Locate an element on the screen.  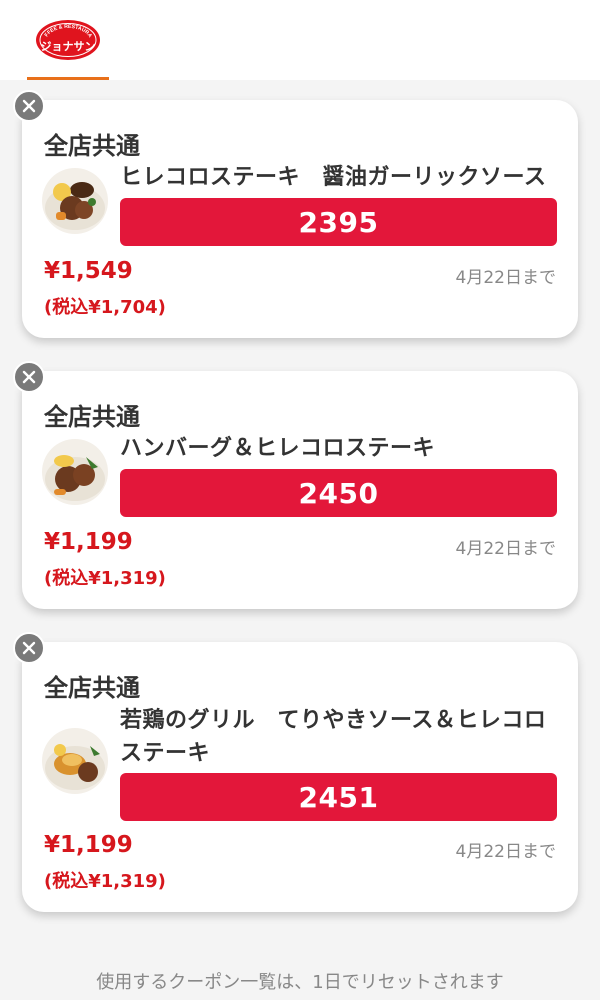
reset-note: 使用するクーポン一覧は、1日でリセットされます is located at coordinates (300, 982).